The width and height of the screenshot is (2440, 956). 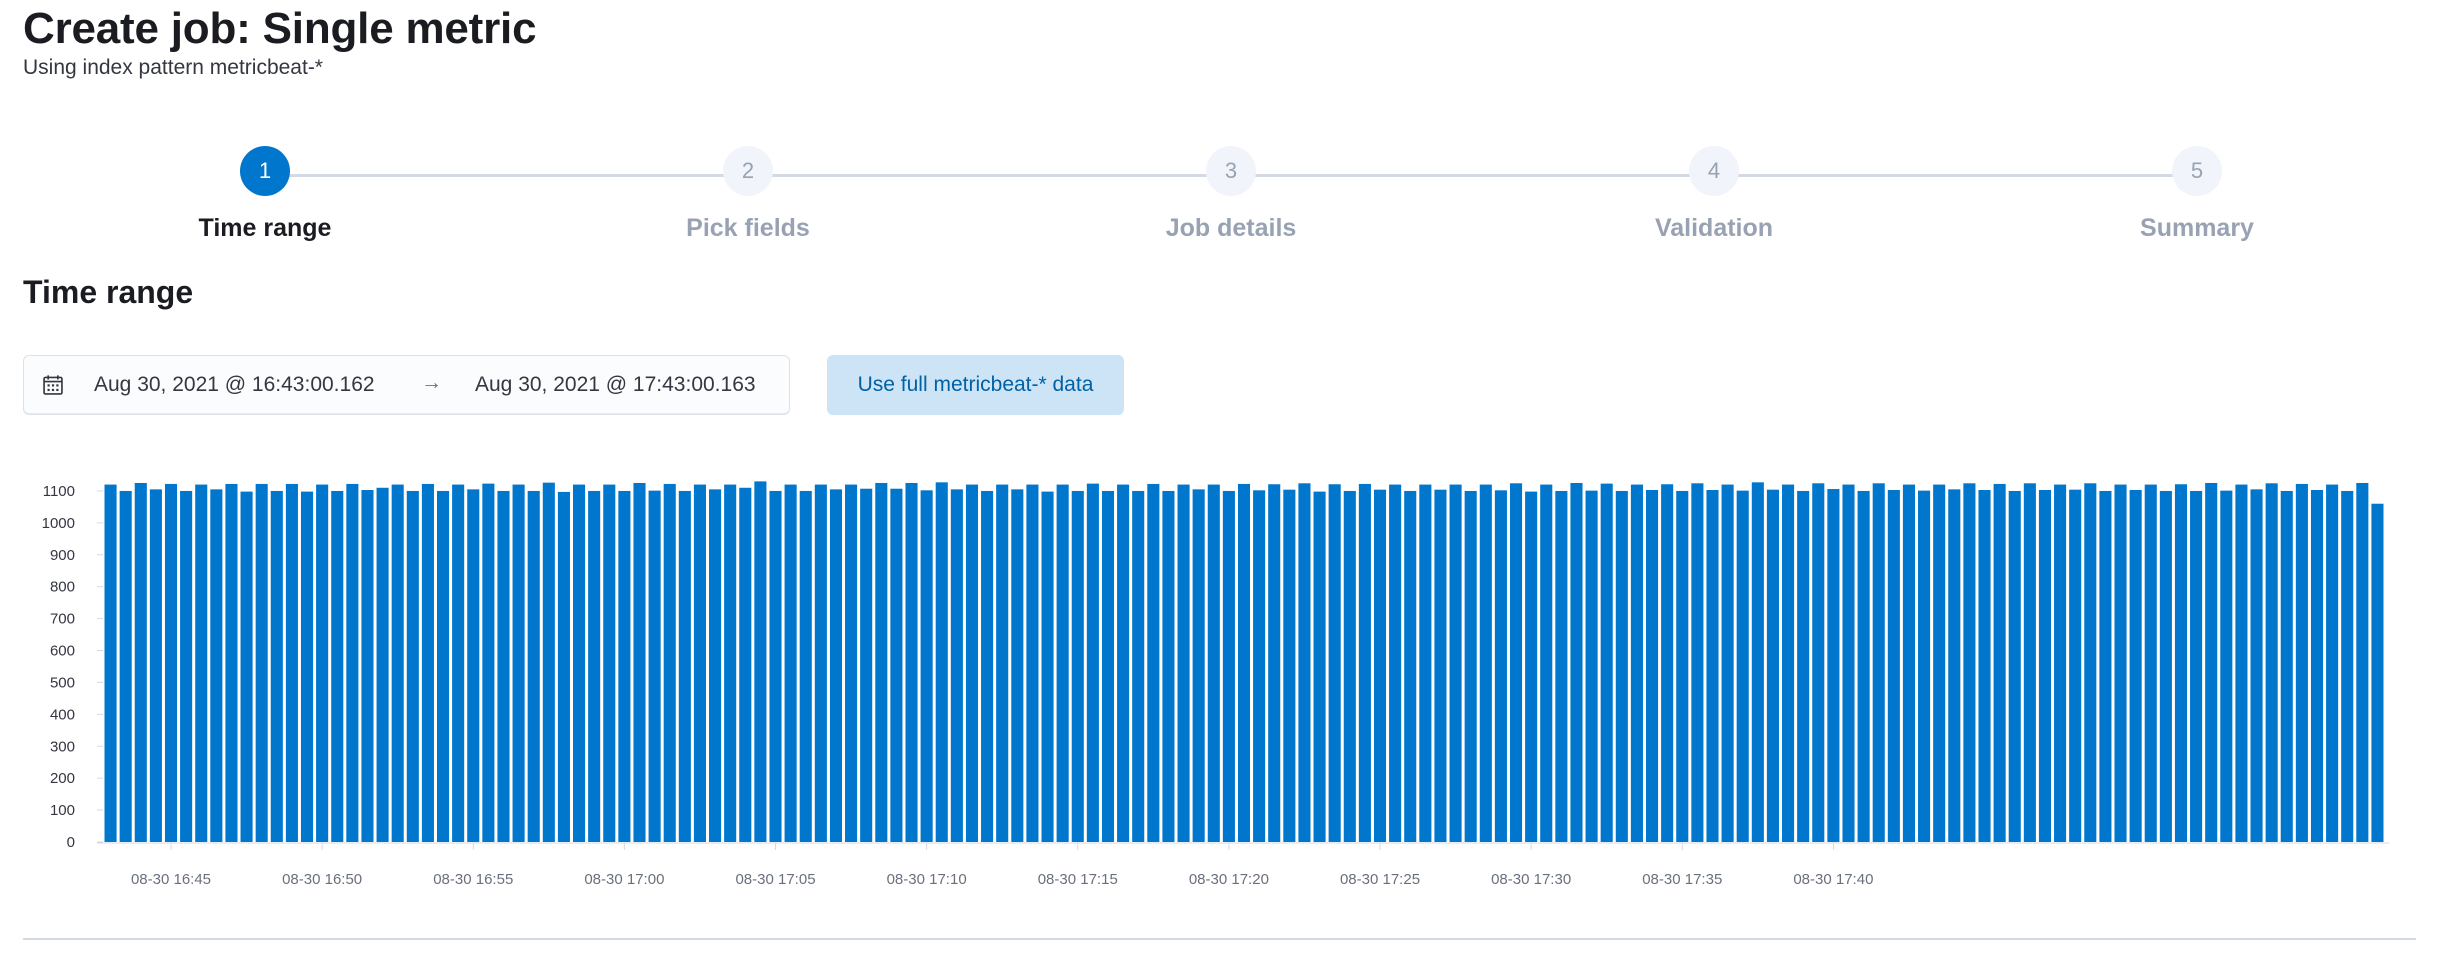 I want to click on step-number-badge: 5, so click(x=2197, y=171).